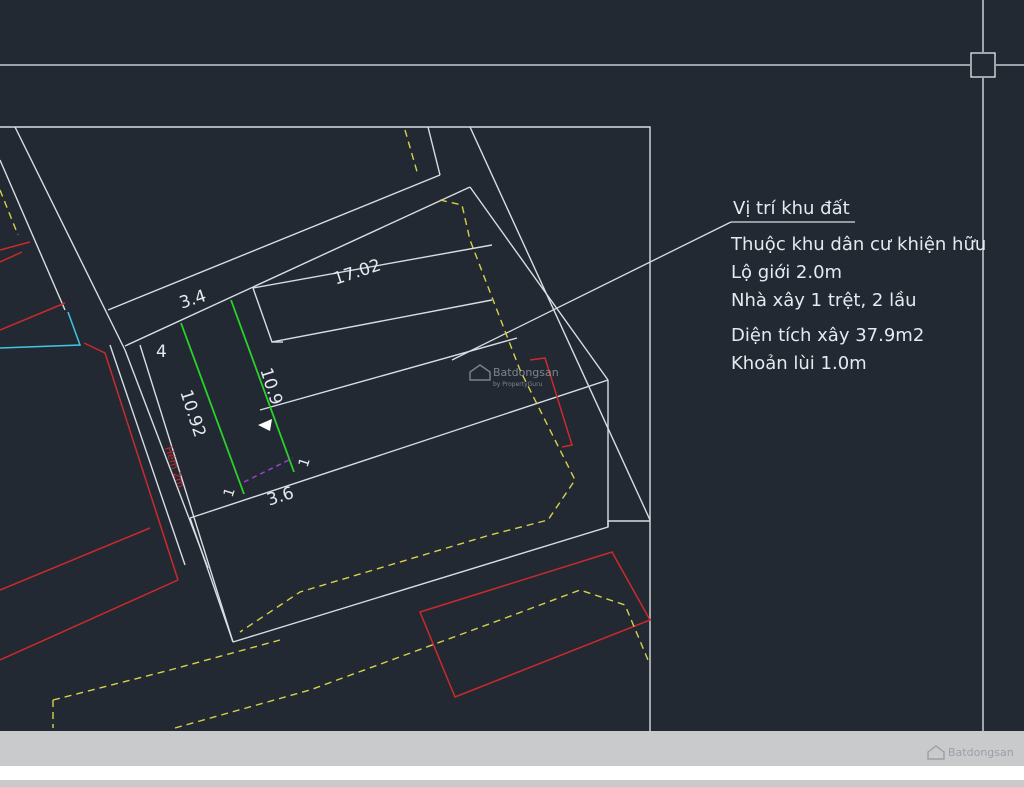 This screenshot has height=787, width=1024. I want to click on watermark-center: Batdongsan by PropertyGuru, so click(514, 376).